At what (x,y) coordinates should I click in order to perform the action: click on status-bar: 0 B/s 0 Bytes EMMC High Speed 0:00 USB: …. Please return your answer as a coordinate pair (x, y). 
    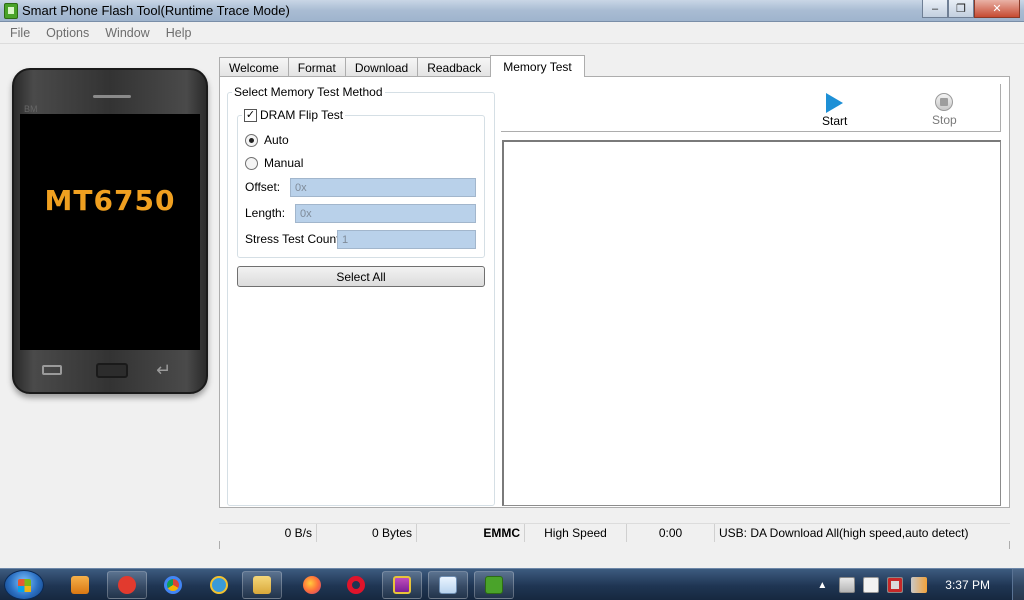
    Looking at the image, I should click on (614, 532).